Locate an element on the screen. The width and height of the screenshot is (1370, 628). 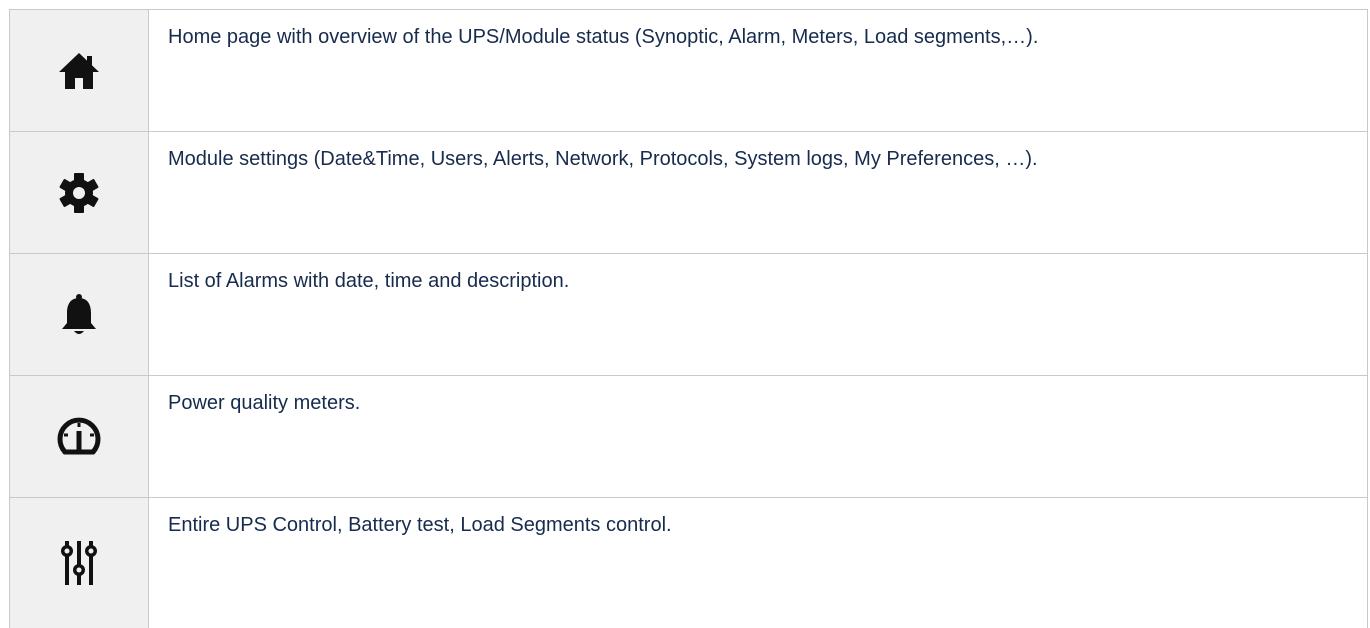
bell-icon is located at coordinates (79, 315).